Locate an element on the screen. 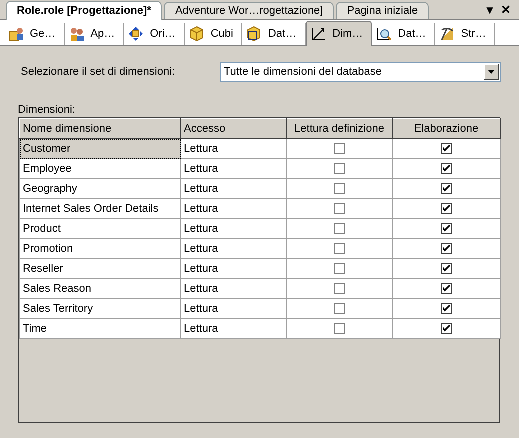 The image size is (519, 438). dimension-name-cell: Time is located at coordinates (100, 328).